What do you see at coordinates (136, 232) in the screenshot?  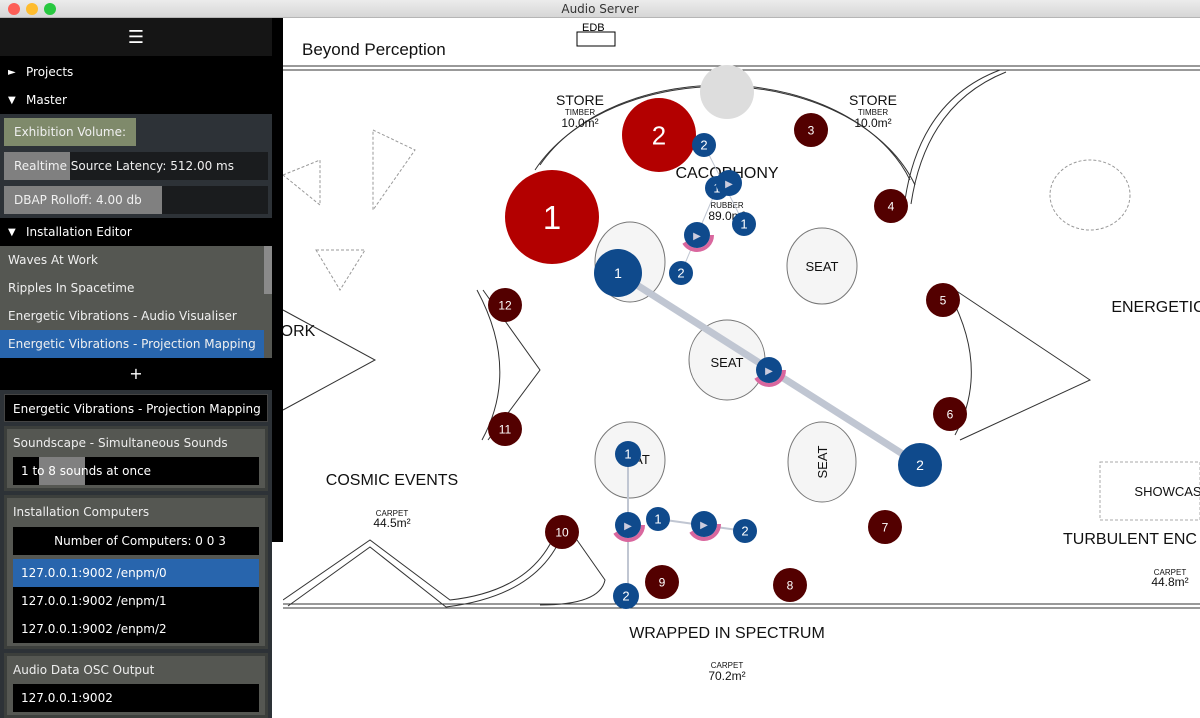 I see `section-installation-editor: ▼ Installation Editor` at bounding box center [136, 232].